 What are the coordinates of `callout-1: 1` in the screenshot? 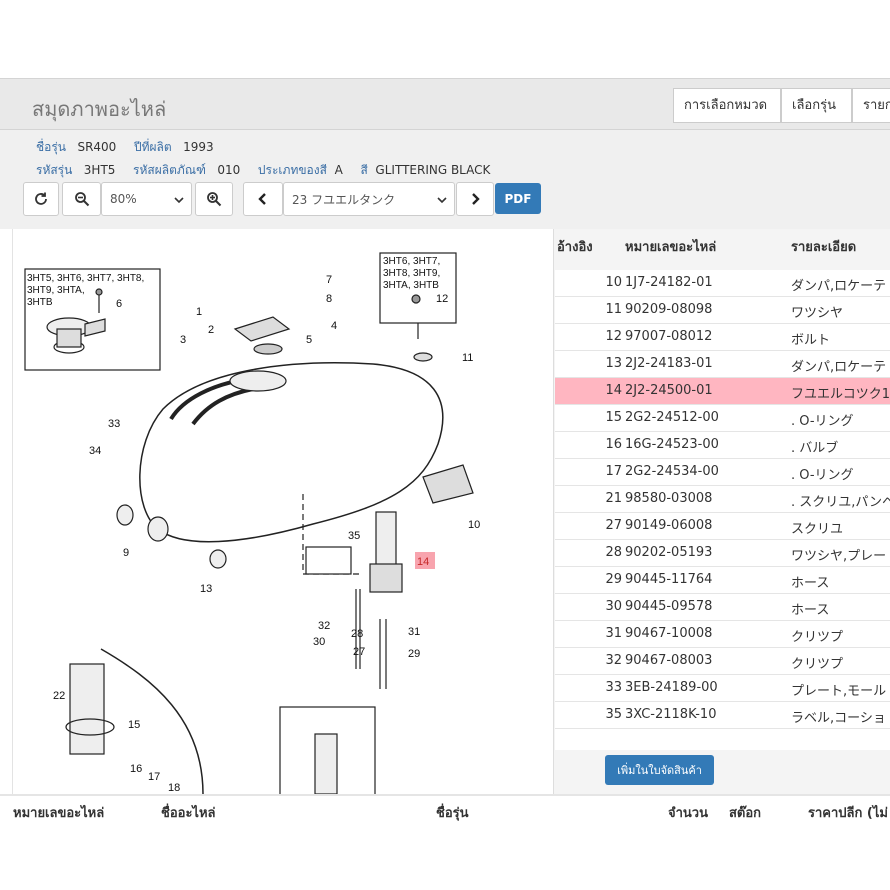 It's located at (199, 312).